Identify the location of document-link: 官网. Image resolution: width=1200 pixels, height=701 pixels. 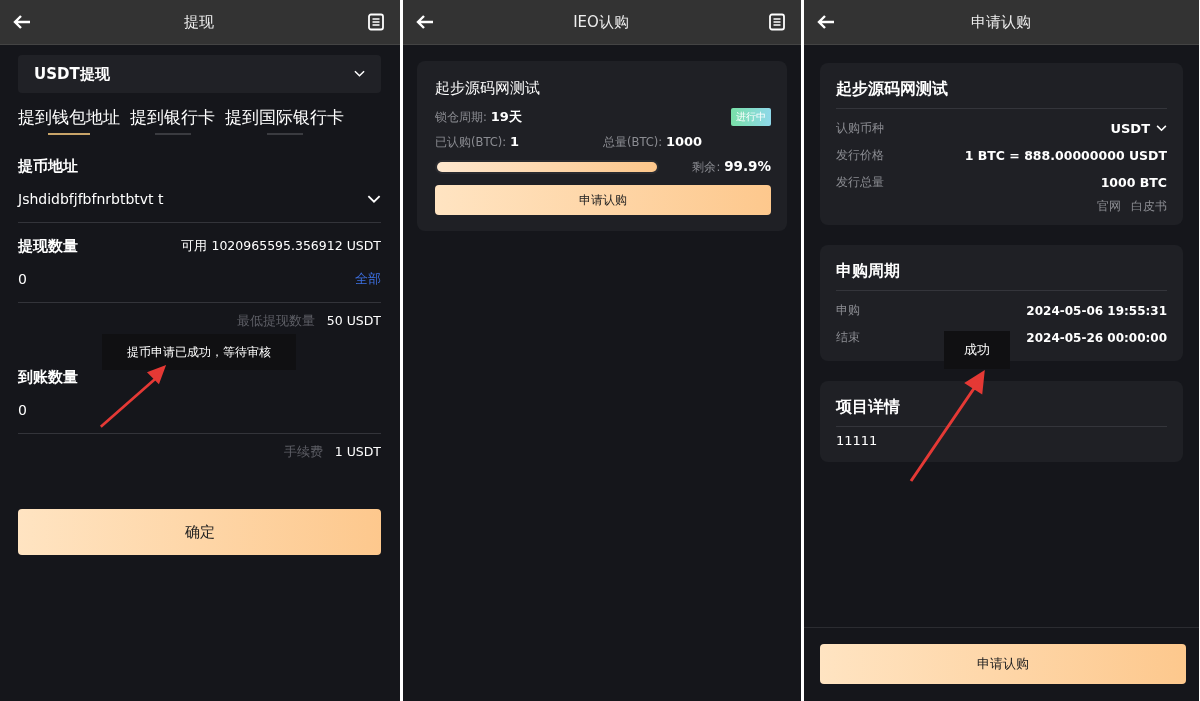
(1109, 206).